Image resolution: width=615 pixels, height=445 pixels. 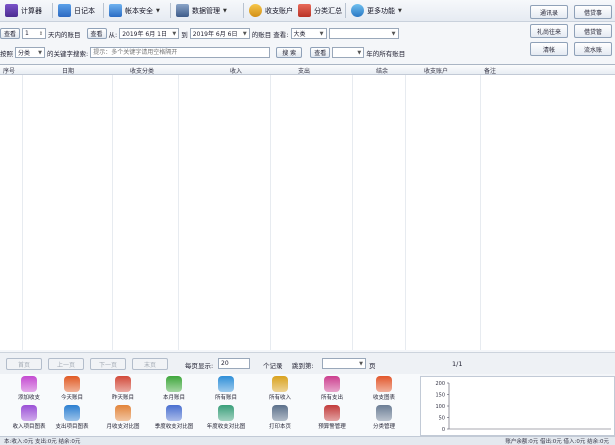 I want to click on feature-button: 预算警管理, so click(x=332, y=419).